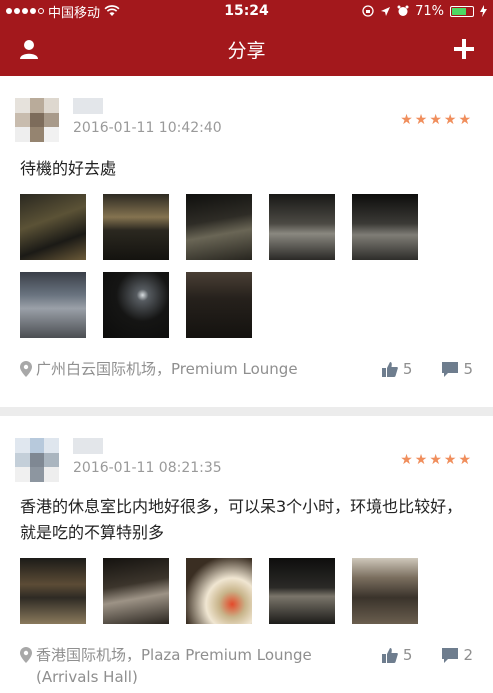  What do you see at coordinates (68, 168) in the screenshot?
I see `post-text: 待機的好去處` at bounding box center [68, 168].